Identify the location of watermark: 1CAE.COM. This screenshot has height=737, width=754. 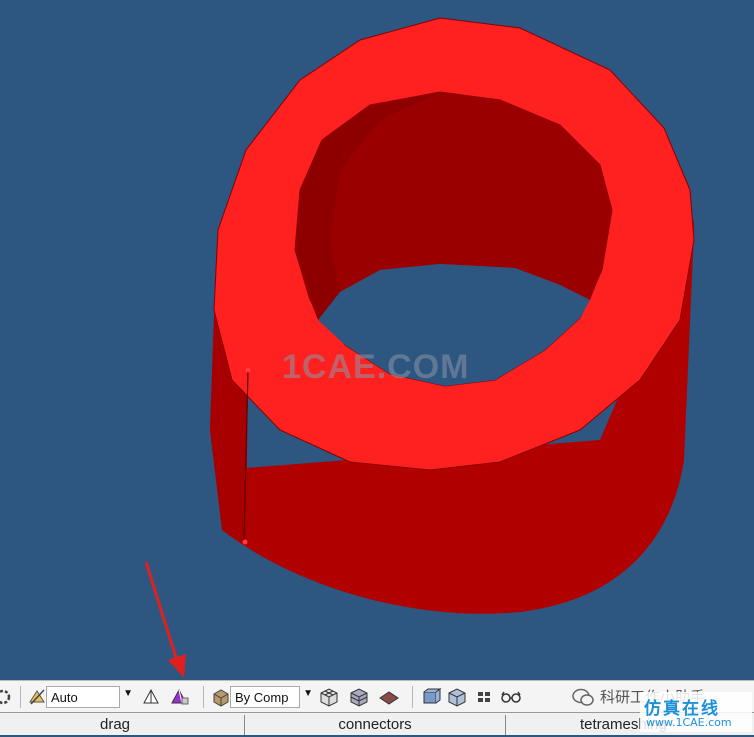
(376, 367).